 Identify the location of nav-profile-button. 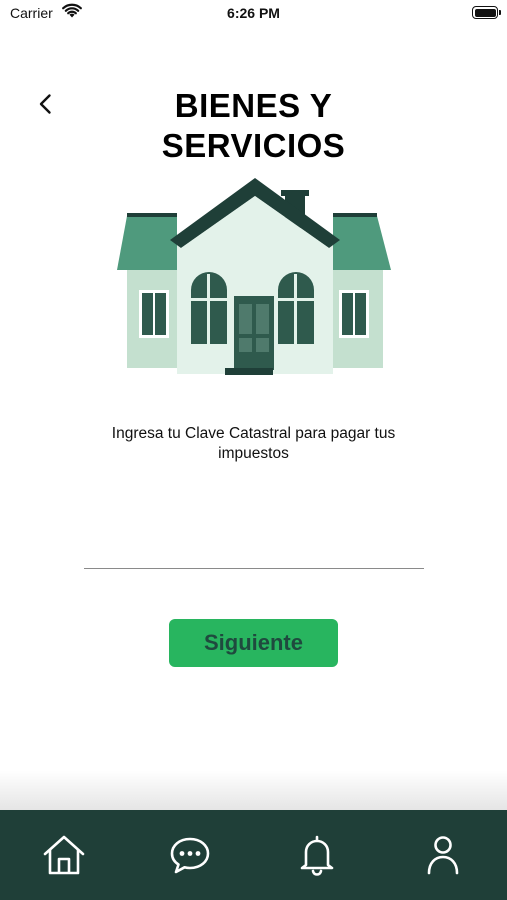
(443, 855).